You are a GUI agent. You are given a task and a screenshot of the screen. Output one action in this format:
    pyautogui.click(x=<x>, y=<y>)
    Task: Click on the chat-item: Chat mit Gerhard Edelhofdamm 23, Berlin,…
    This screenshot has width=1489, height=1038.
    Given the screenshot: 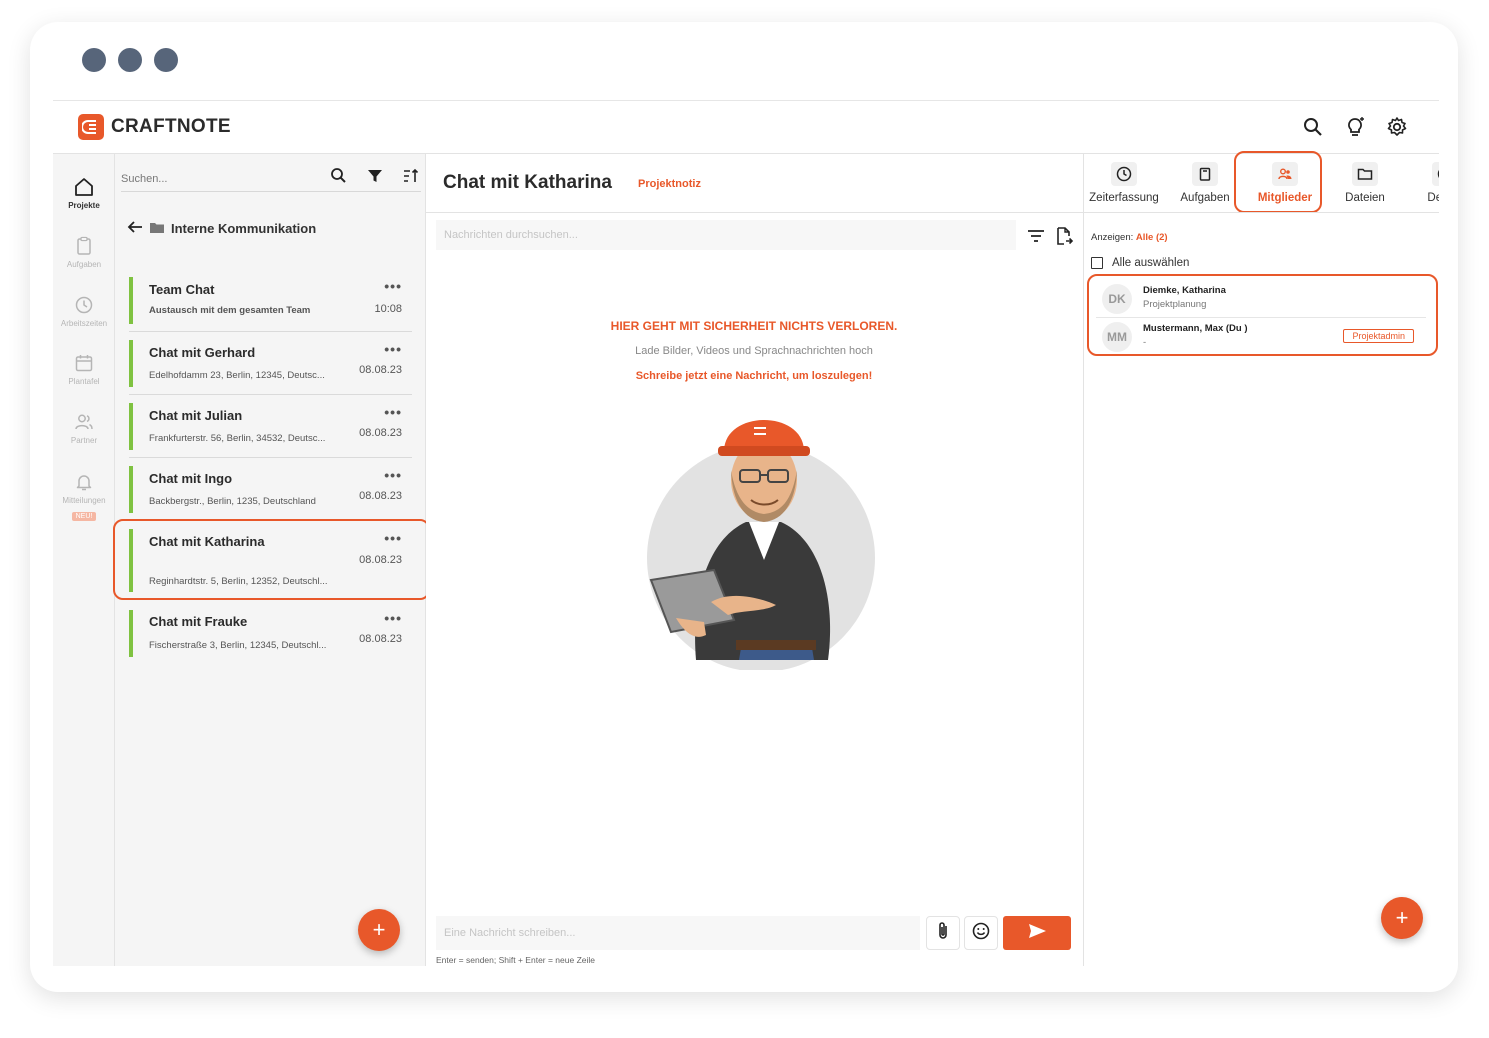 What is the action you would take?
    pyautogui.click(x=270, y=363)
    